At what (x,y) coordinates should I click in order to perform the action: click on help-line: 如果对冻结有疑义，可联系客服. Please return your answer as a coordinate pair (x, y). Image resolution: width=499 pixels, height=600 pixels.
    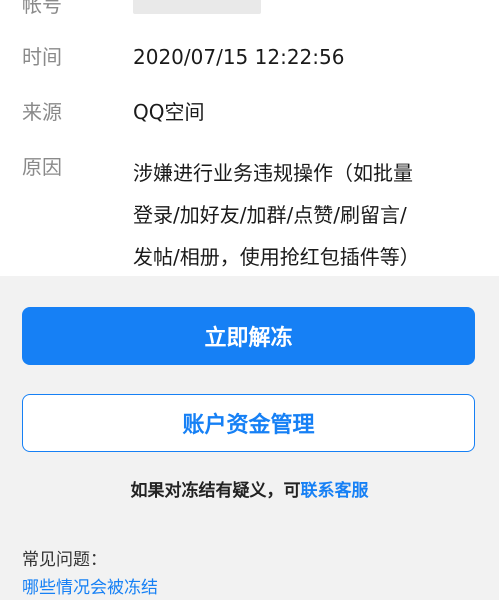
    Looking at the image, I should click on (249, 491).